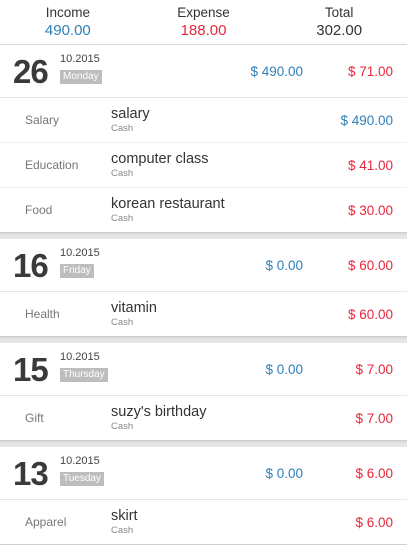 The height and width of the screenshot is (545, 407). I want to click on expense-value: 188.00, so click(203, 30).